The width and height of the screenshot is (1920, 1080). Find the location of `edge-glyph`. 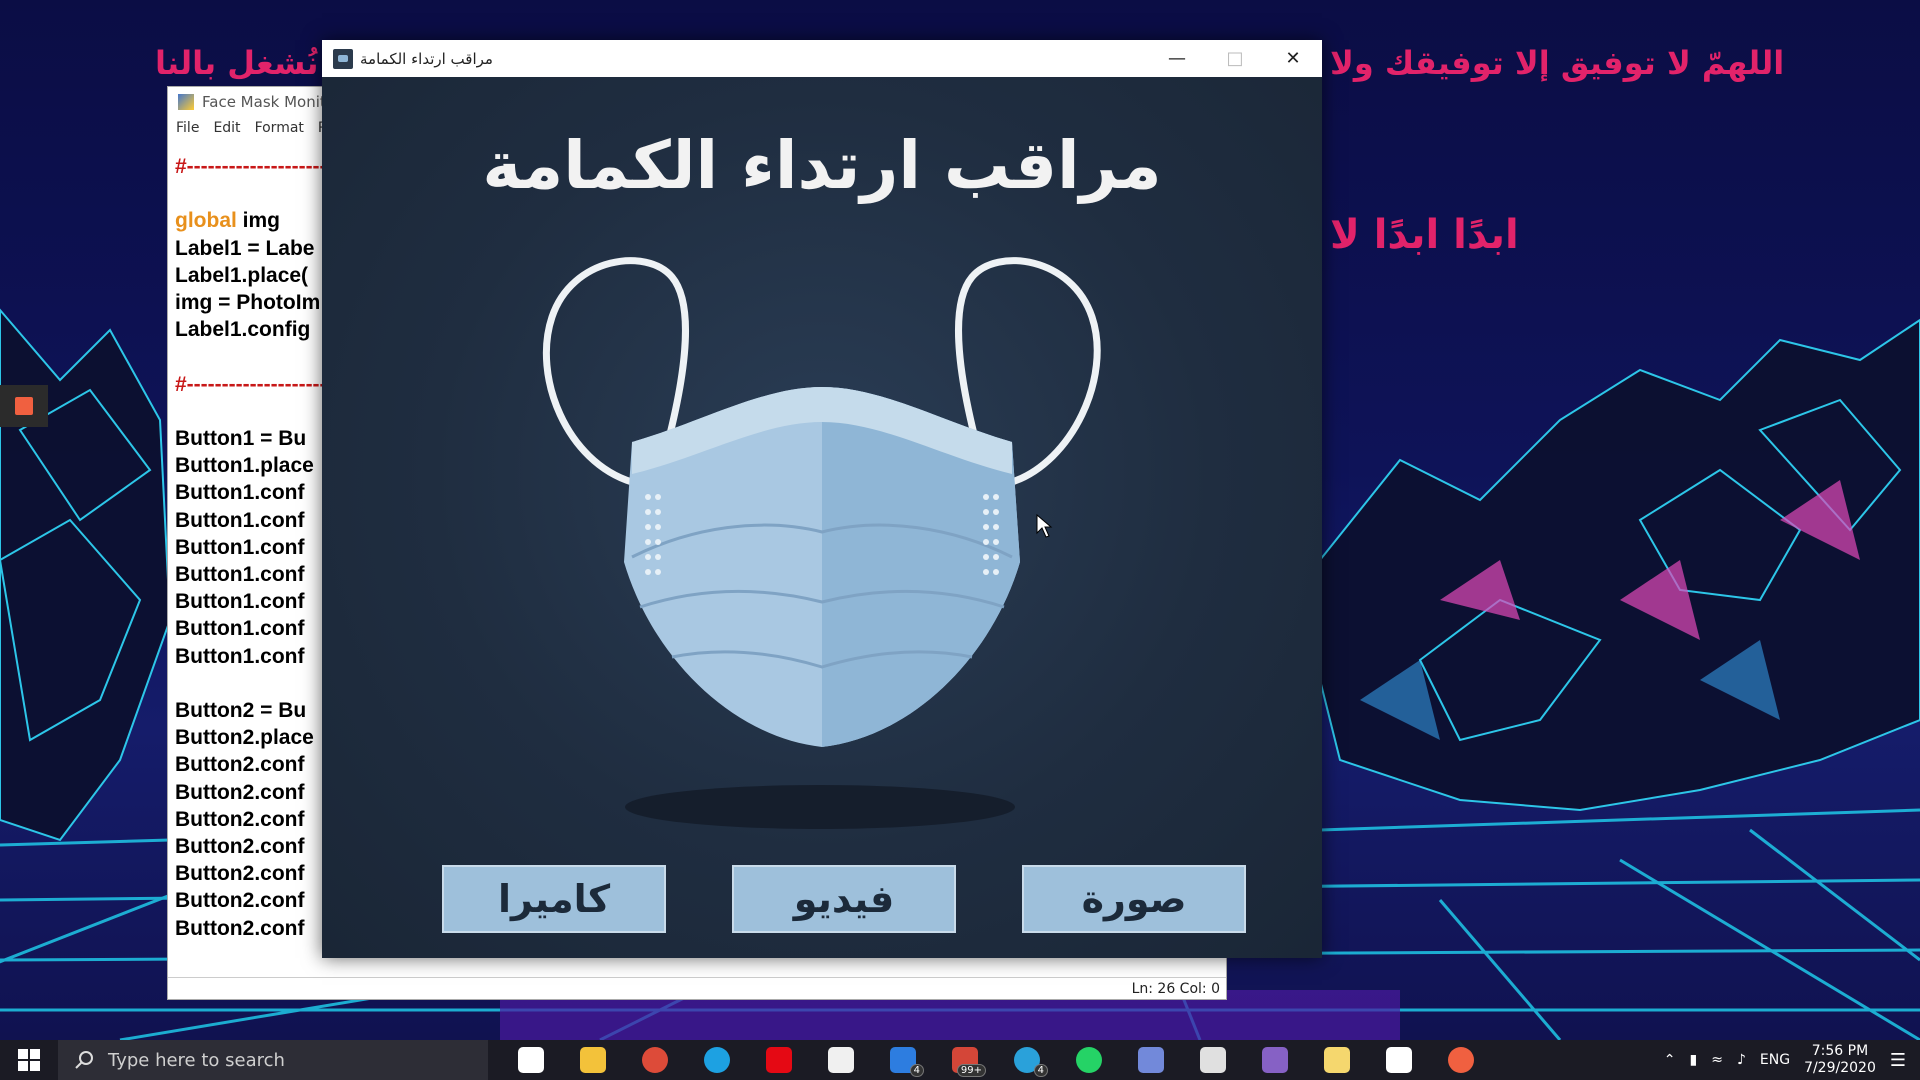

edge-glyph is located at coordinates (717, 1060).